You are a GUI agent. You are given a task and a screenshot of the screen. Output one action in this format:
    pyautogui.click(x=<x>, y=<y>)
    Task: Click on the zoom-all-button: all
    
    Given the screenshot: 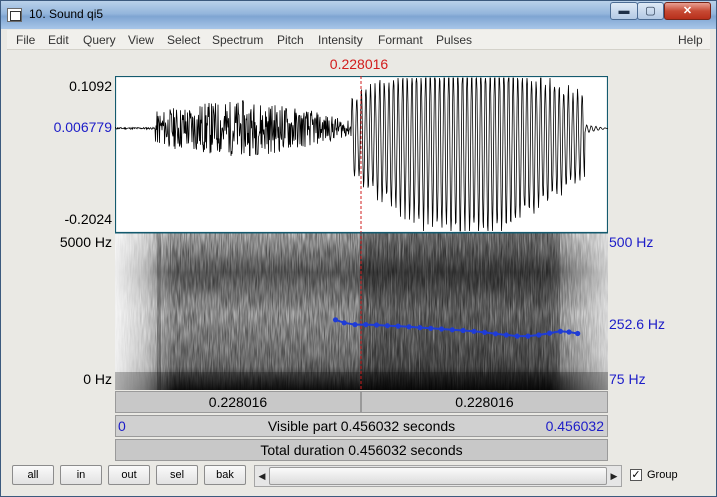 What is the action you would take?
    pyautogui.click(x=33, y=475)
    